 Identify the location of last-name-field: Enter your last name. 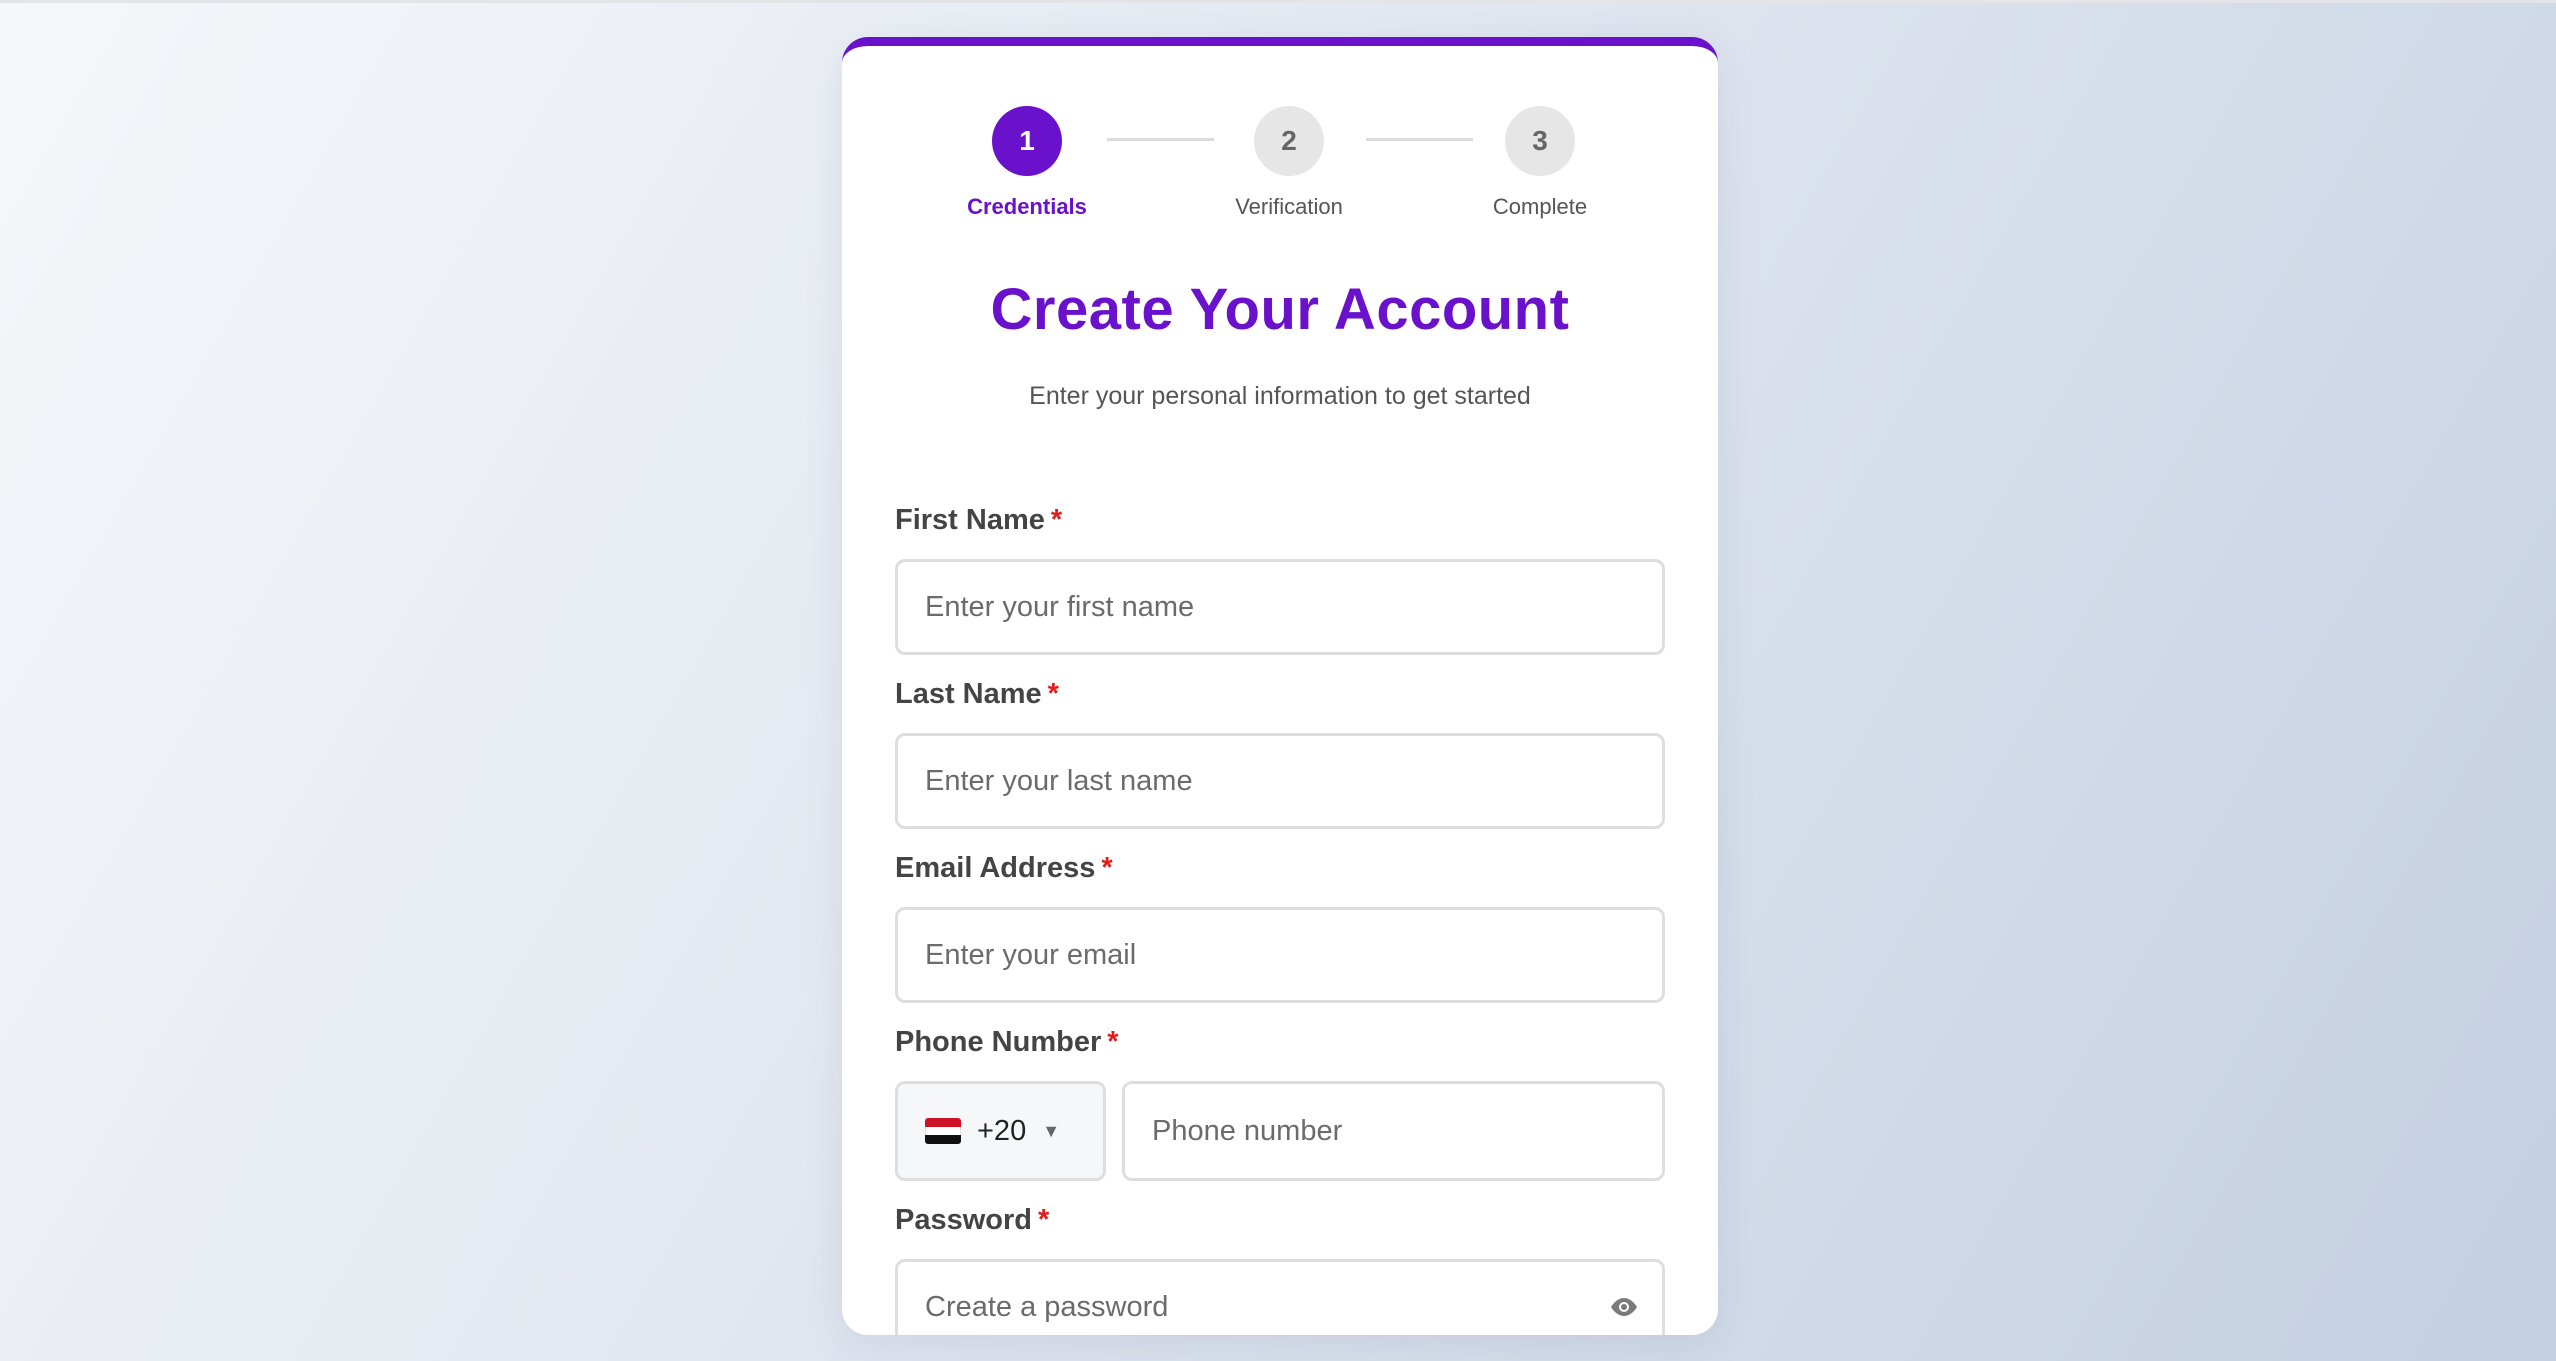
(1280, 781).